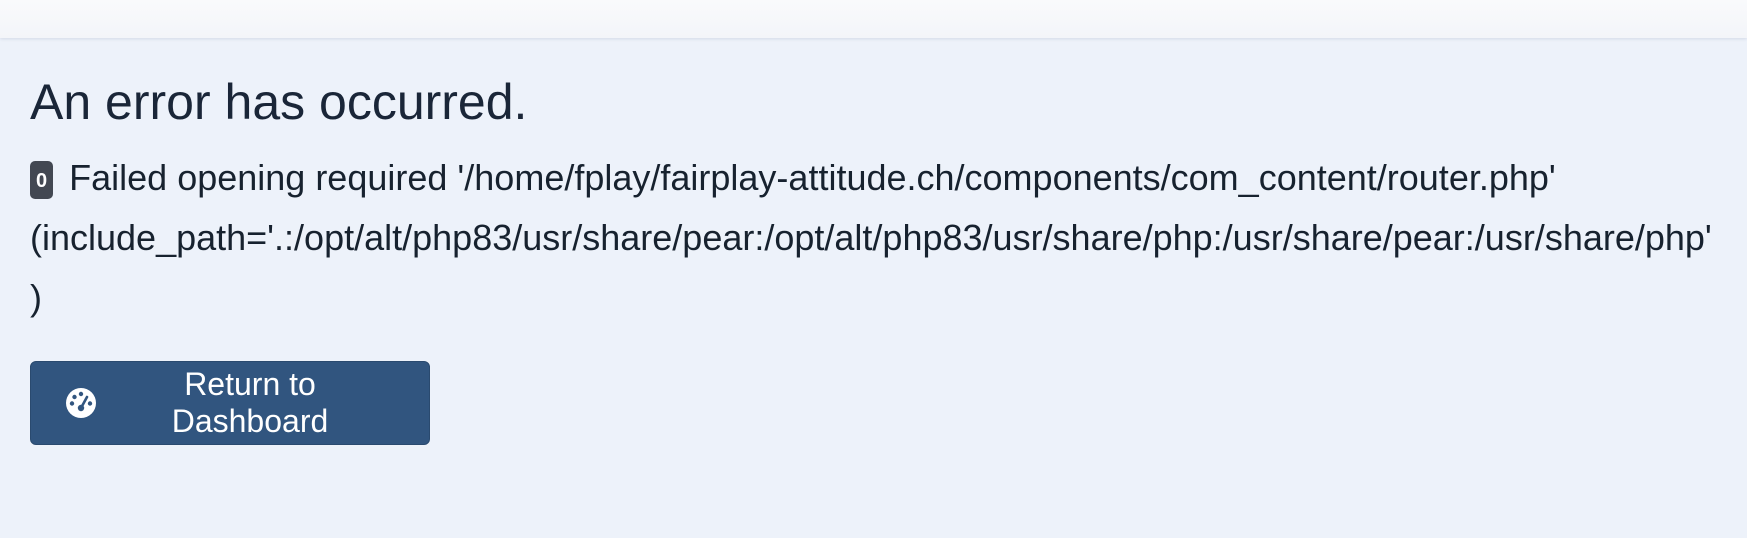  Describe the element at coordinates (279, 102) in the screenshot. I see `error-title: An error has occurred.` at that location.